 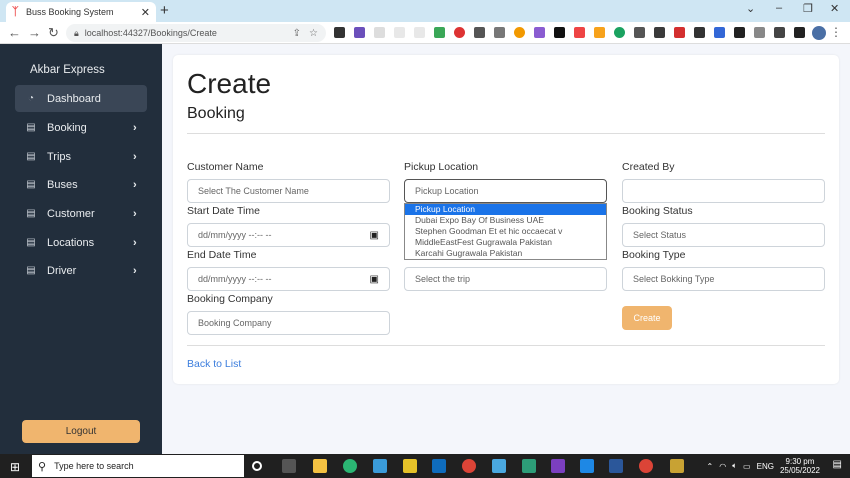 What do you see at coordinates (469, 466) in the screenshot?
I see `chrome-icon` at bounding box center [469, 466].